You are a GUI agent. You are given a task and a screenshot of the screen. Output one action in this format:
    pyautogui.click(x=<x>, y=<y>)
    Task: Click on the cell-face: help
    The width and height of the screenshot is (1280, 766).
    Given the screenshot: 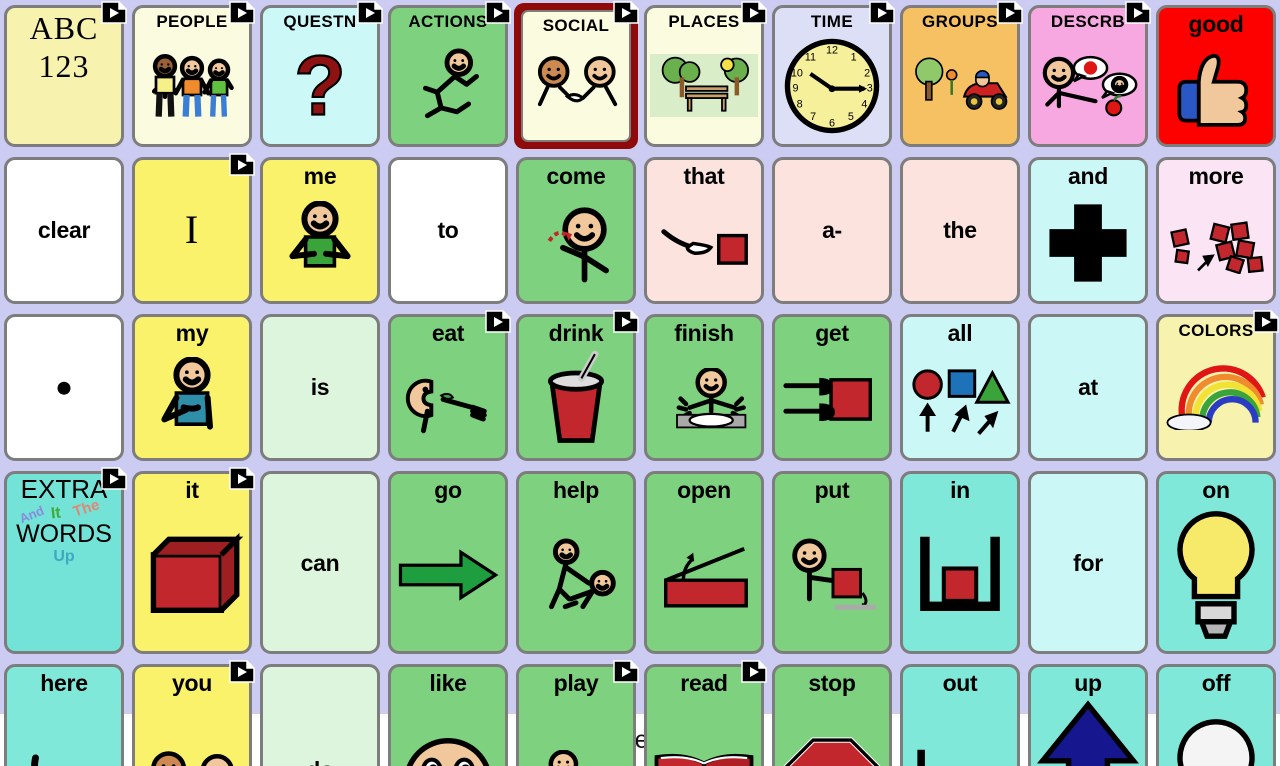 What is the action you would take?
    pyautogui.click(x=576, y=563)
    